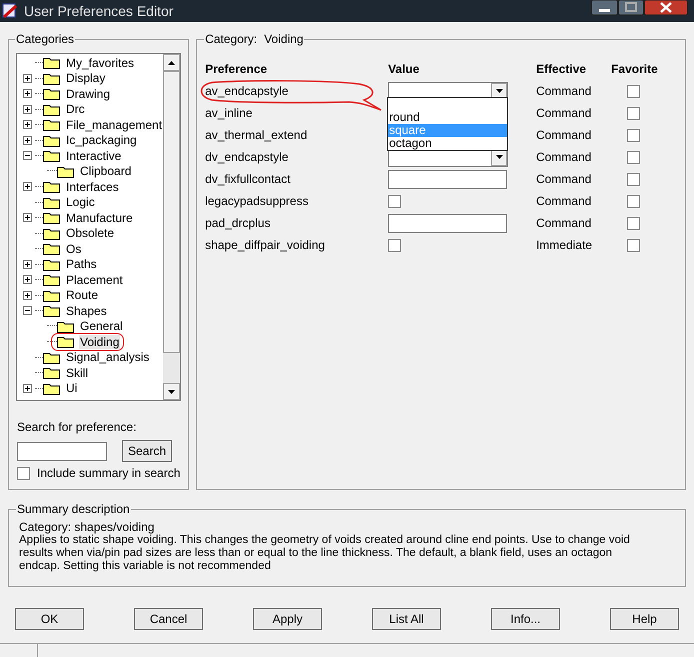 The image size is (694, 657). I want to click on preference-name: dv_fixfullcontact, so click(247, 179).